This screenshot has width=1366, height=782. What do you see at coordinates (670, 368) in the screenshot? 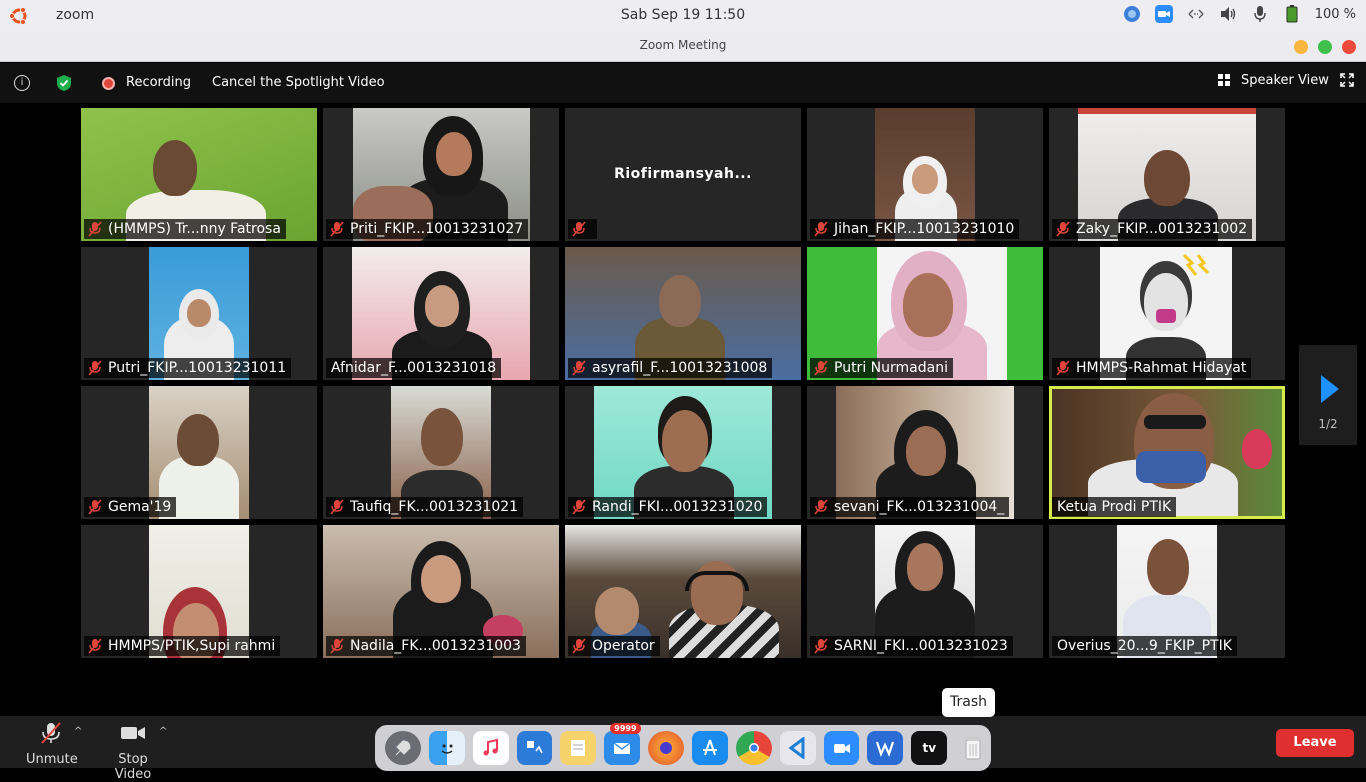
I see `participant-name-label: asyrafil_F...10013231008` at bounding box center [670, 368].